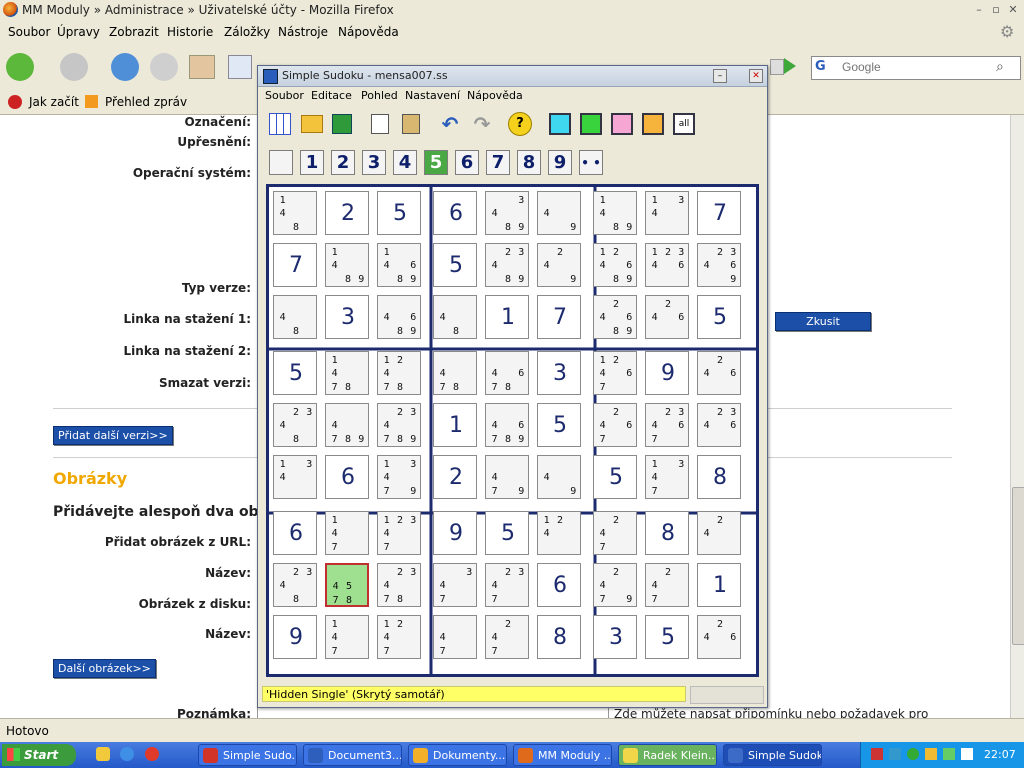  I want to click on menu-zalozky: Záložky, so click(247, 32).